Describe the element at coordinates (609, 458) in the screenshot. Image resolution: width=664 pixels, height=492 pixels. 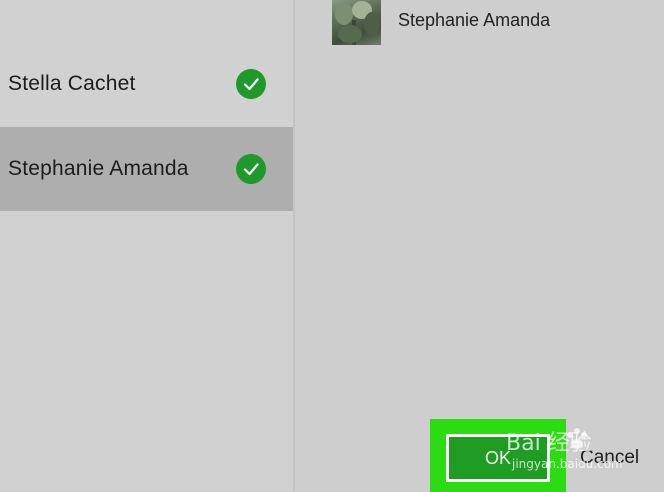
I see `cancel-button: Cancel` at that location.